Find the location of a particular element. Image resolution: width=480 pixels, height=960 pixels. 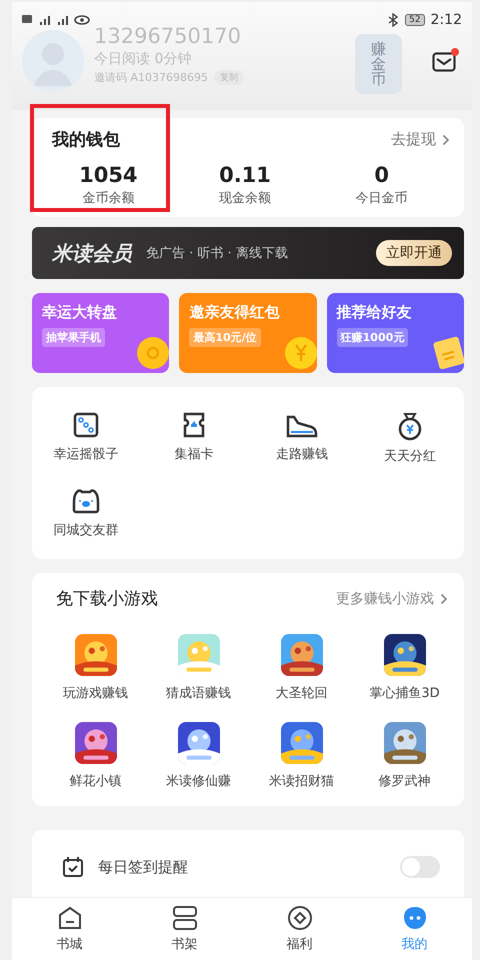

tool-label: 同城交友群 is located at coordinates (86, 530).